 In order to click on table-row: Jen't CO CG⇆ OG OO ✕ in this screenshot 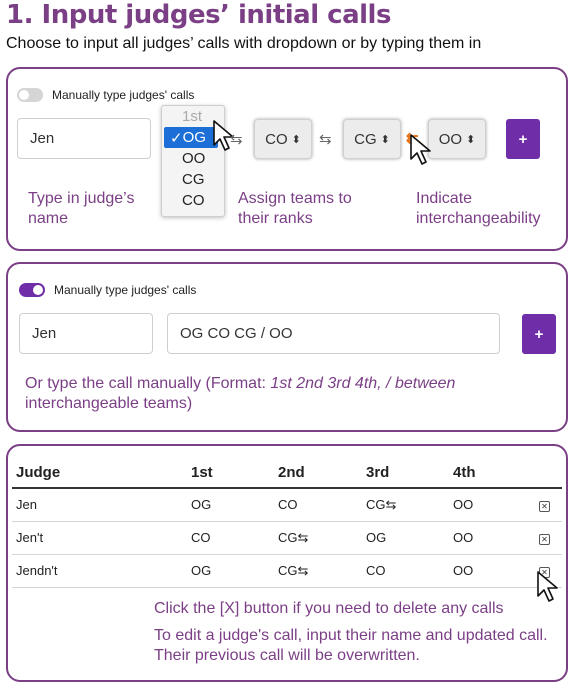, I will do `click(287, 538)`.